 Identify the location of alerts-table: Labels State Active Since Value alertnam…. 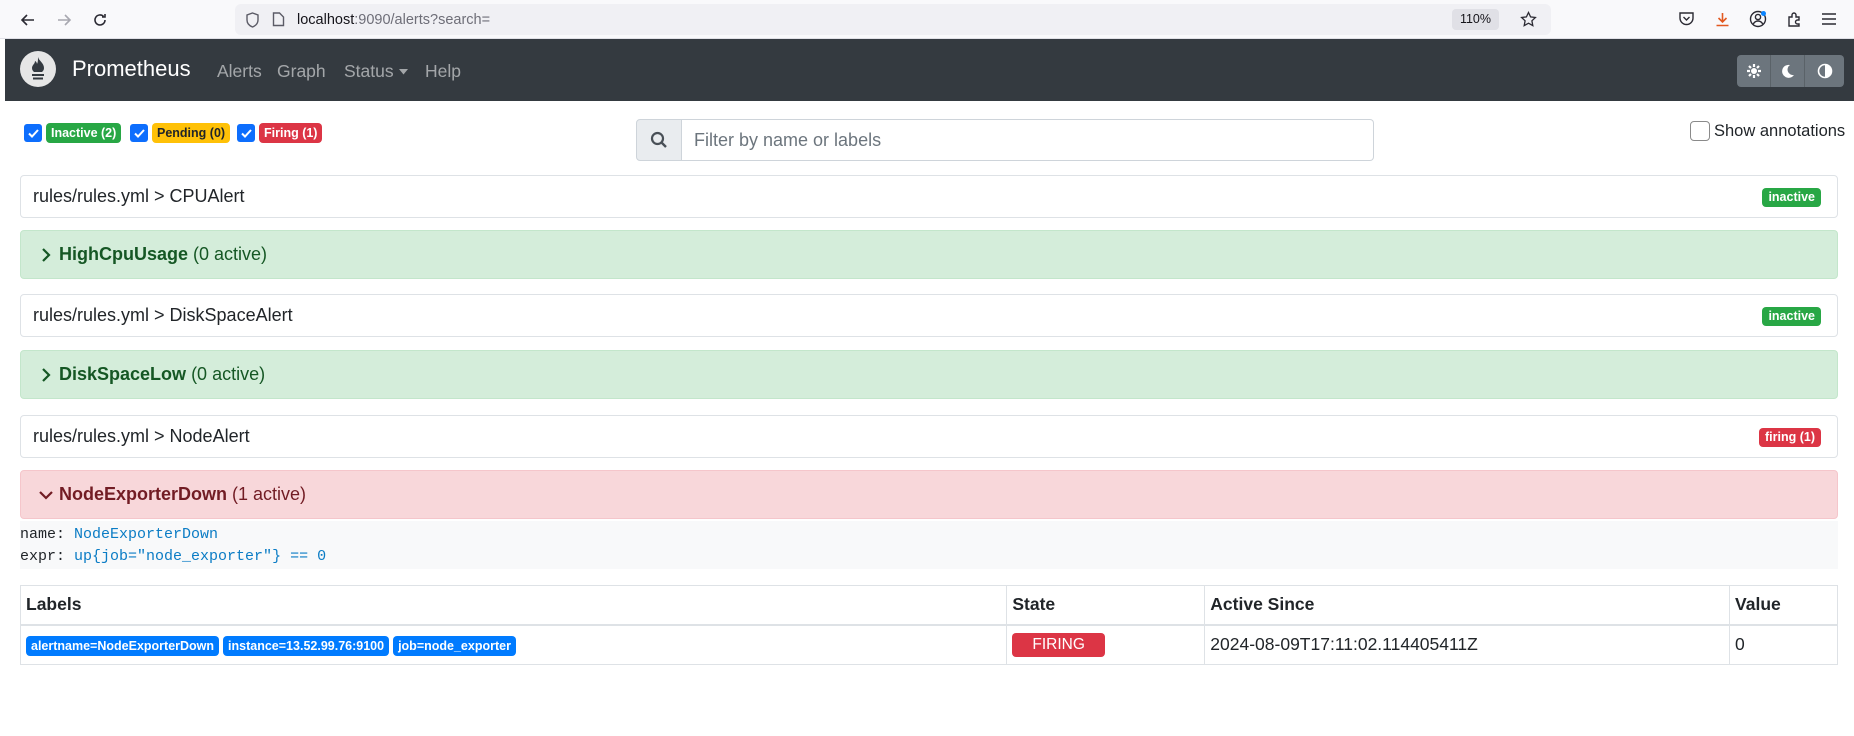
(928, 625).